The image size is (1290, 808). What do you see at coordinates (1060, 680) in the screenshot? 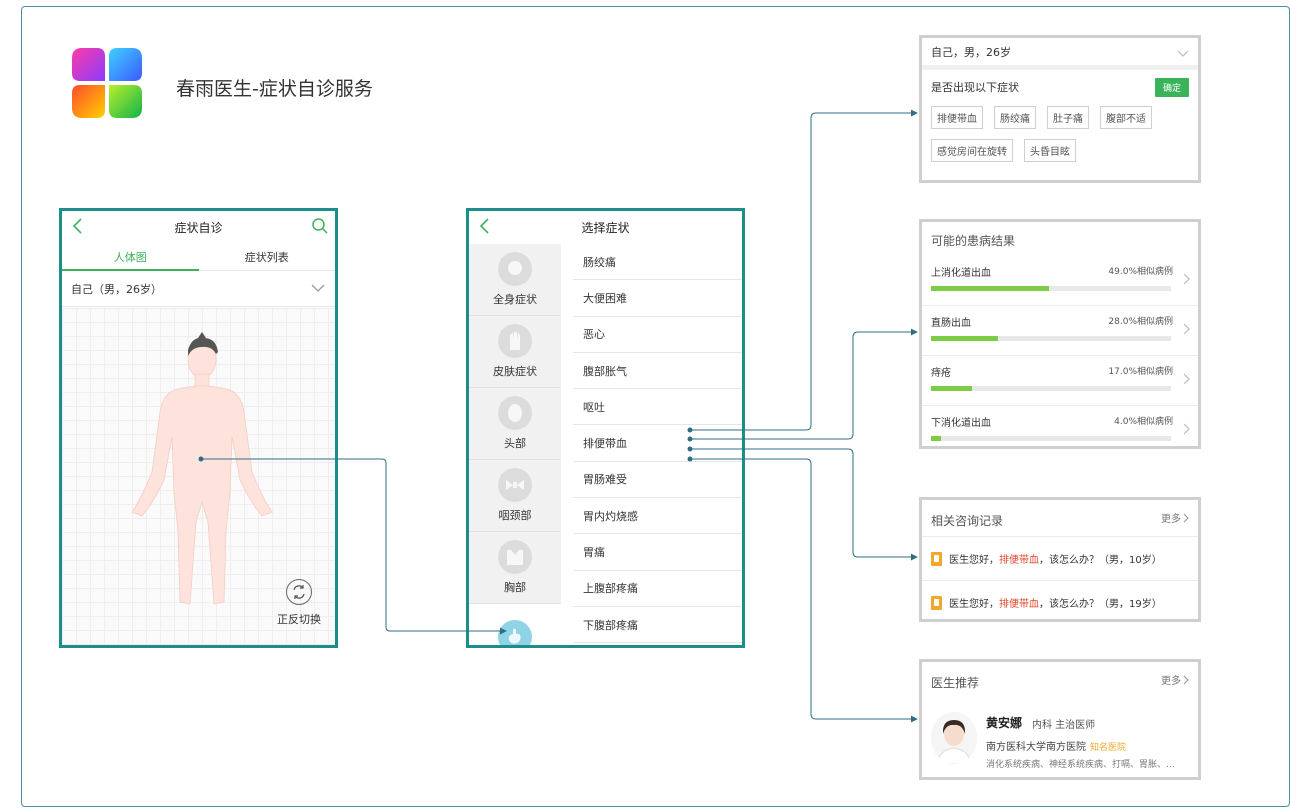
I see `card-header: 医生推荐 更多` at bounding box center [1060, 680].